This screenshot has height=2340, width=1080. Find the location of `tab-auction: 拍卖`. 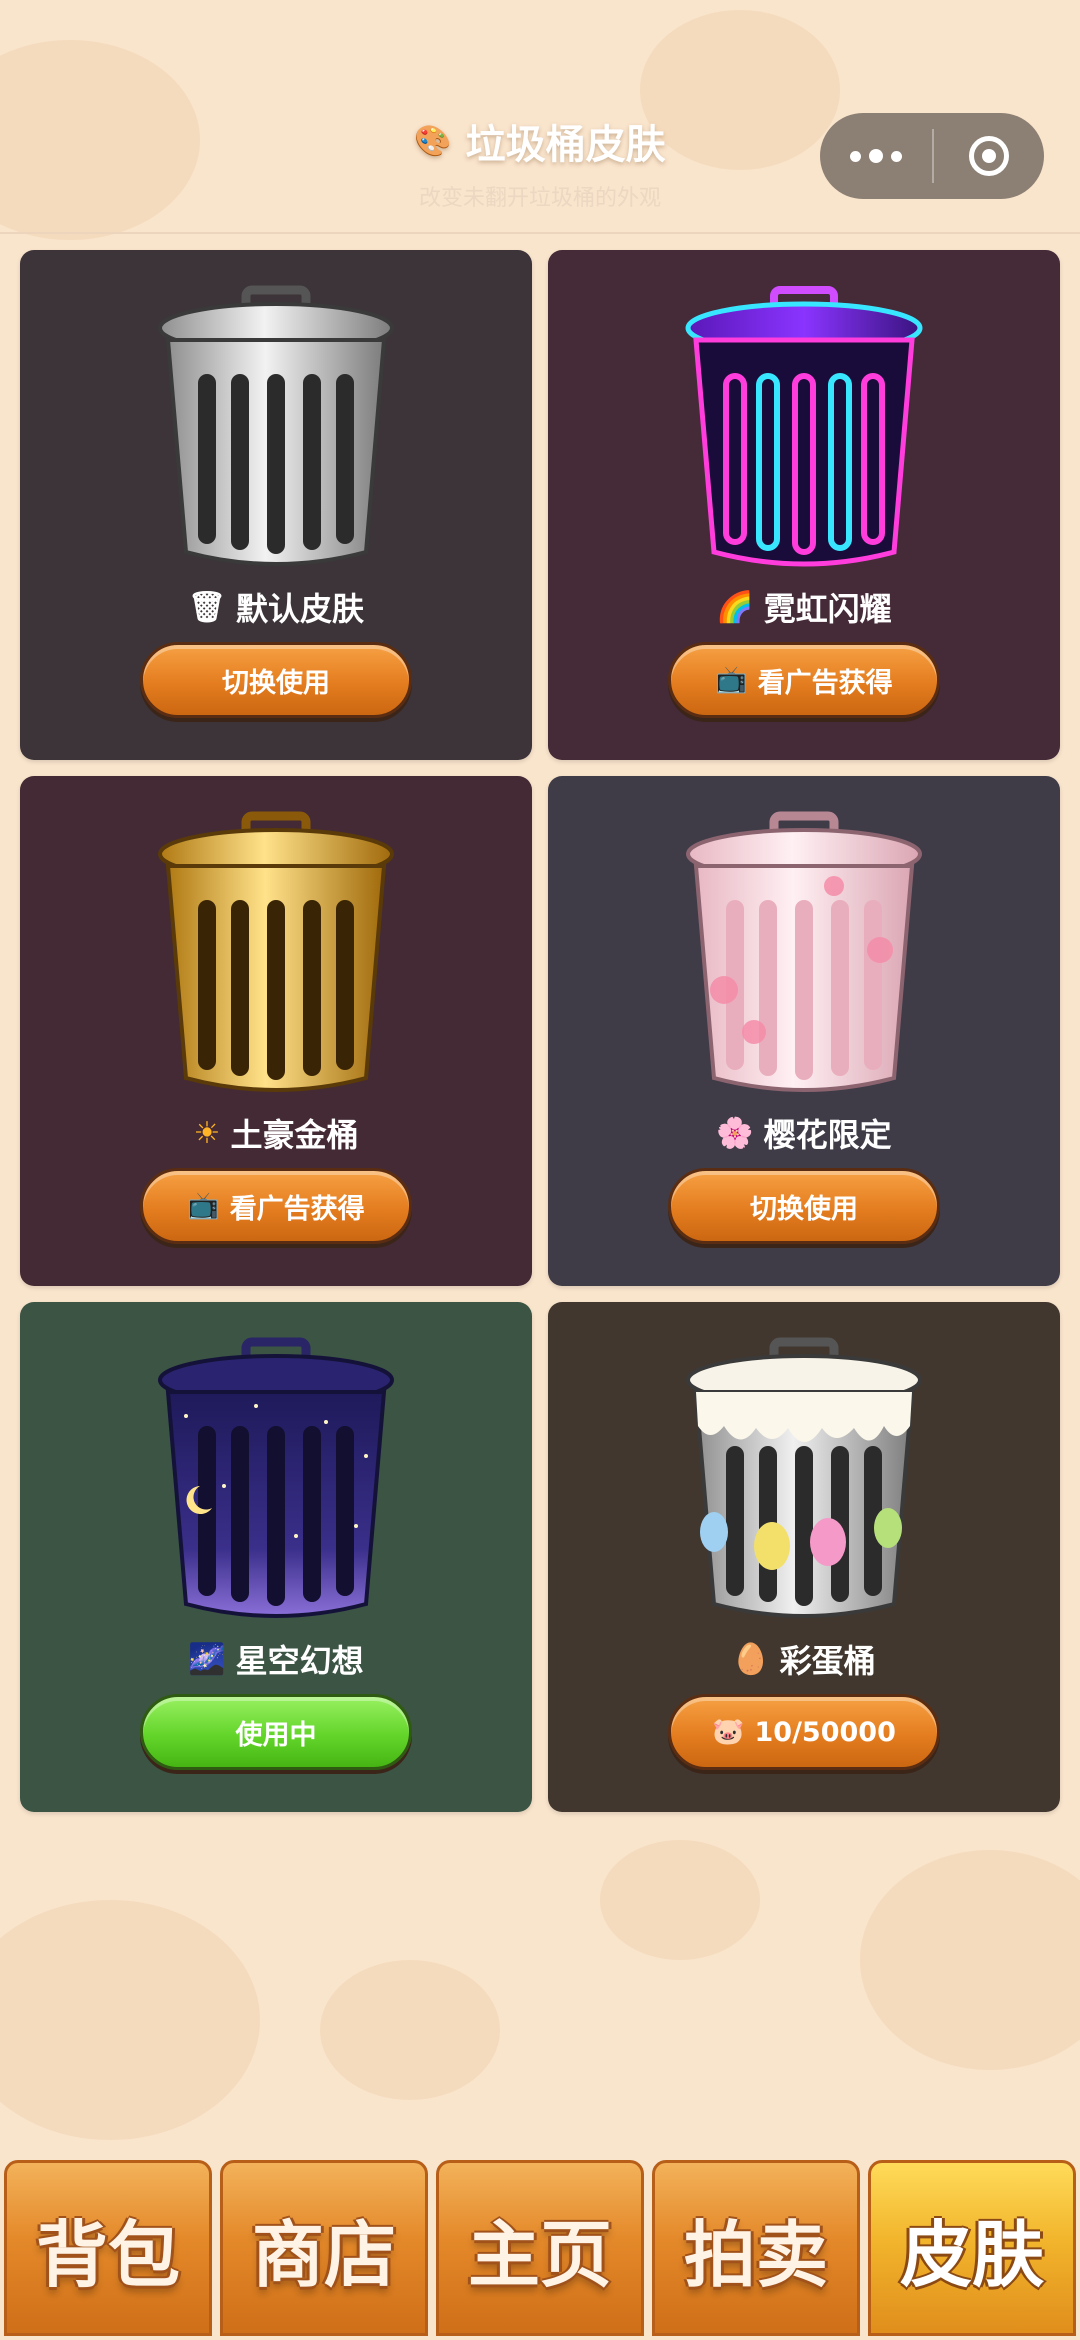

tab-auction: 拍卖 is located at coordinates (756, 2248).